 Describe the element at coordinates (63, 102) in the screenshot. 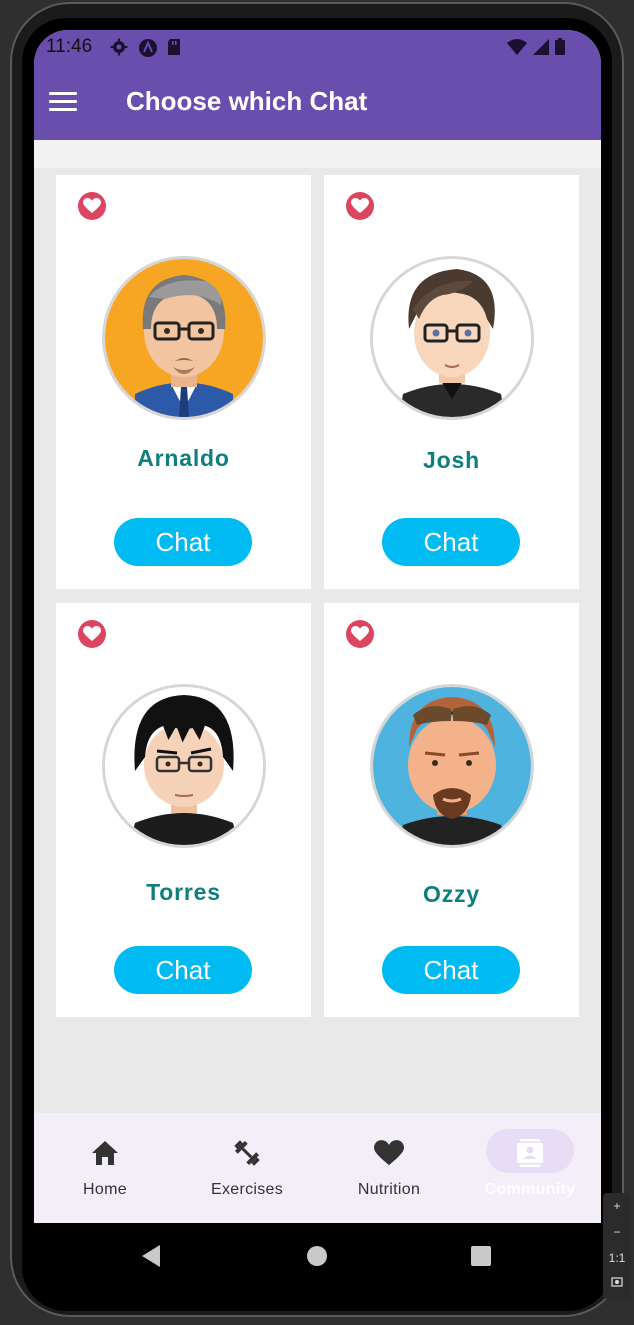

I see `hamburger-menu-icon` at that location.